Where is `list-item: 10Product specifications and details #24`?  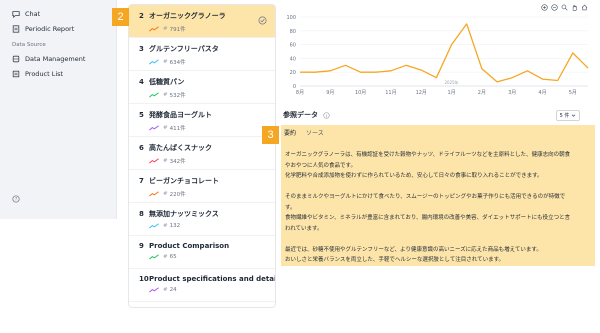
list-item: 10Product specifications and details #24 is located at coordinates (202, 285).